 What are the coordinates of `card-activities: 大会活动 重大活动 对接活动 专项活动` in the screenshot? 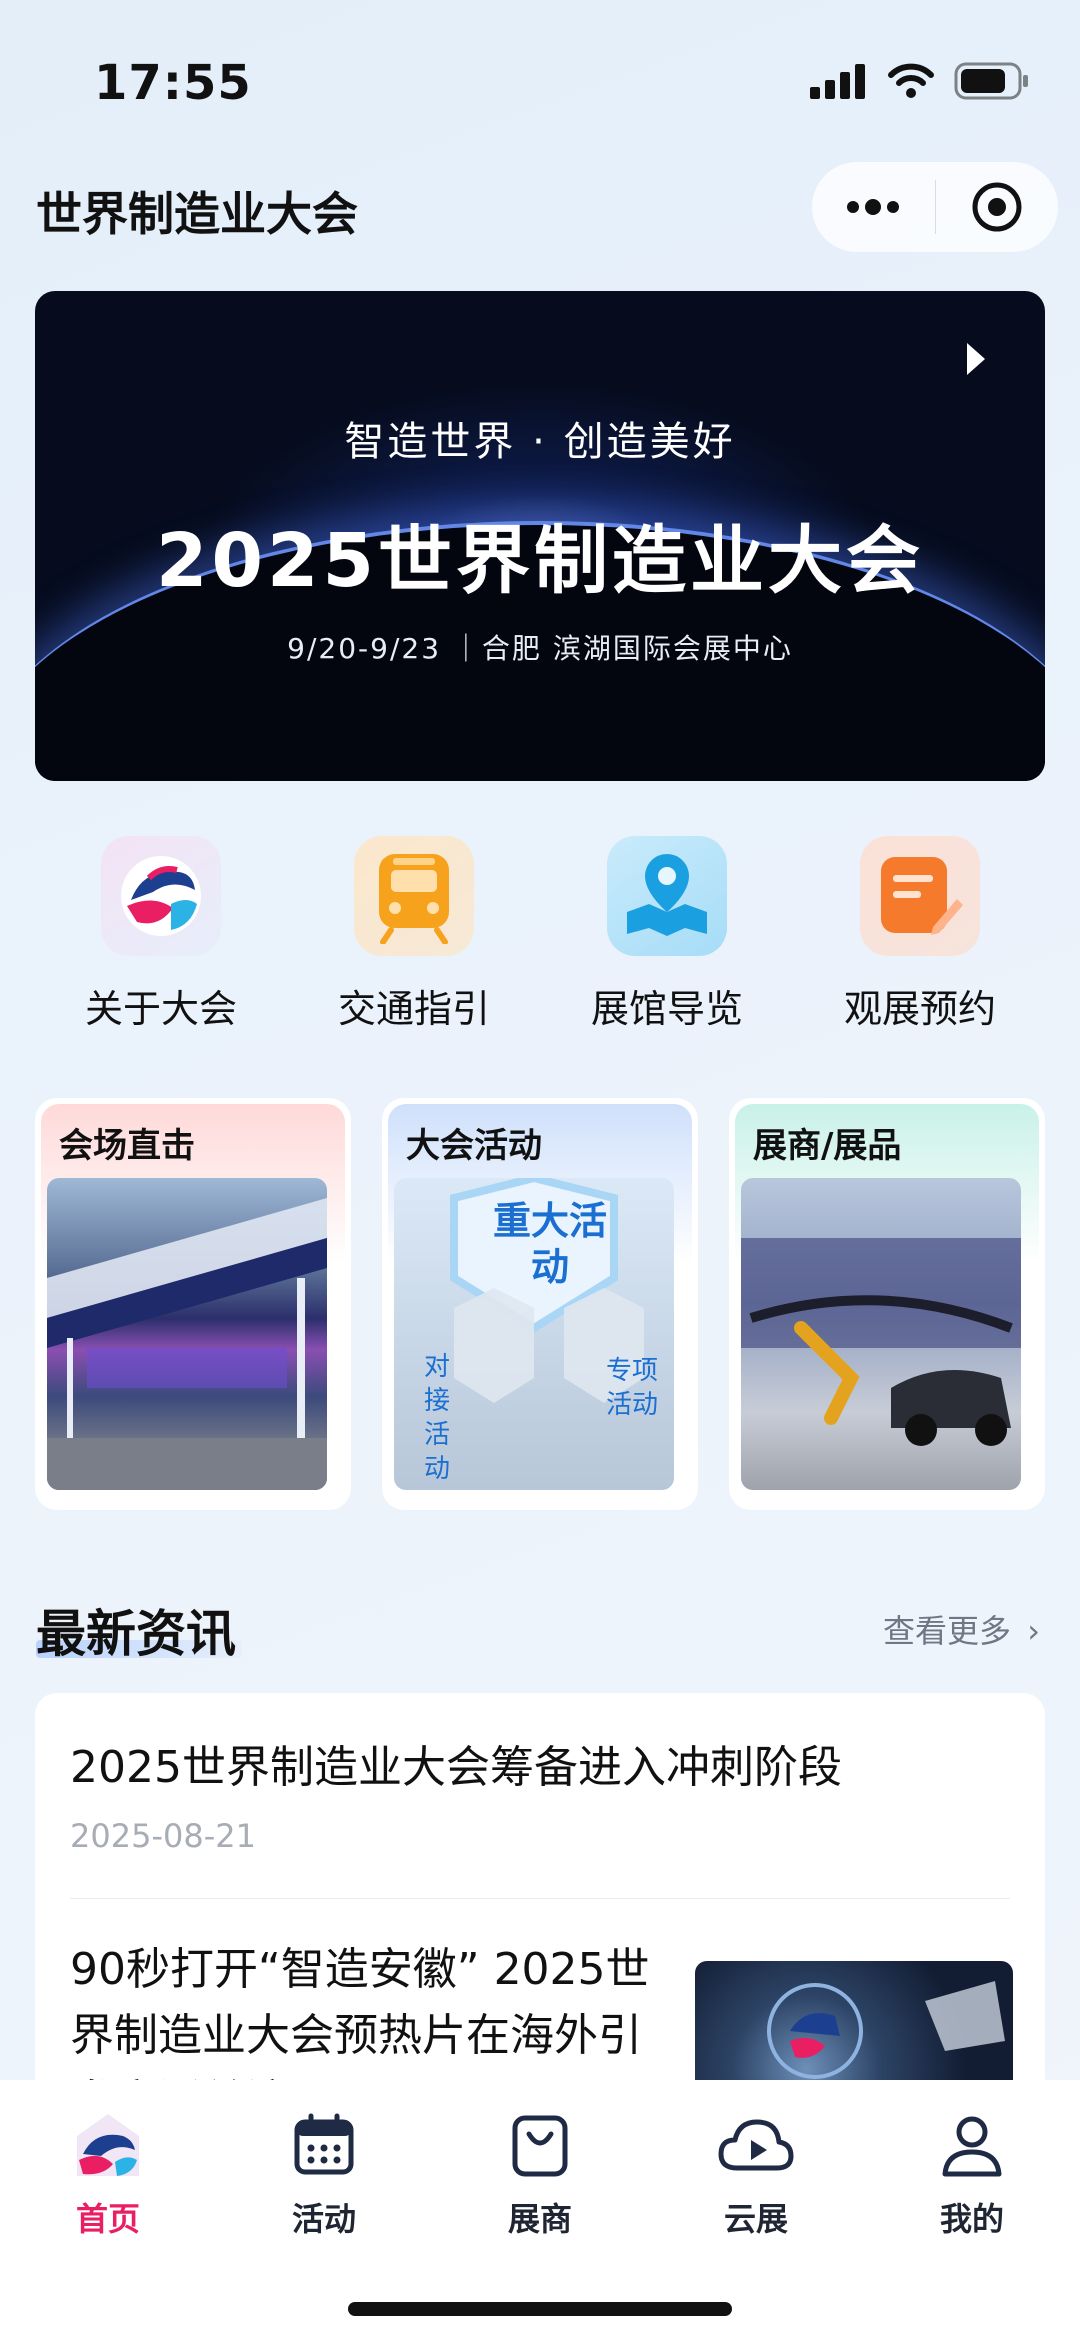 It's located at (540, 1304).